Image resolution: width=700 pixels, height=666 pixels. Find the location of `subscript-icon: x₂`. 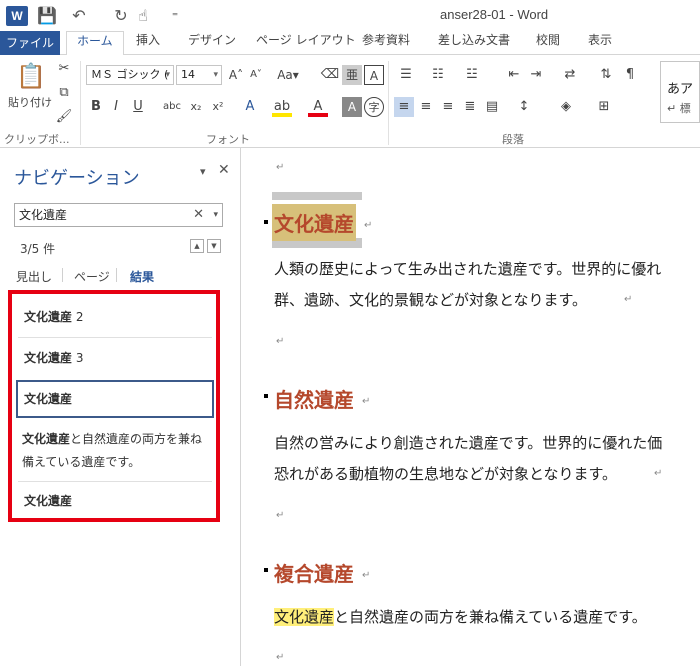

subscript-icon: x₂ is located at coordinates (196, 107).